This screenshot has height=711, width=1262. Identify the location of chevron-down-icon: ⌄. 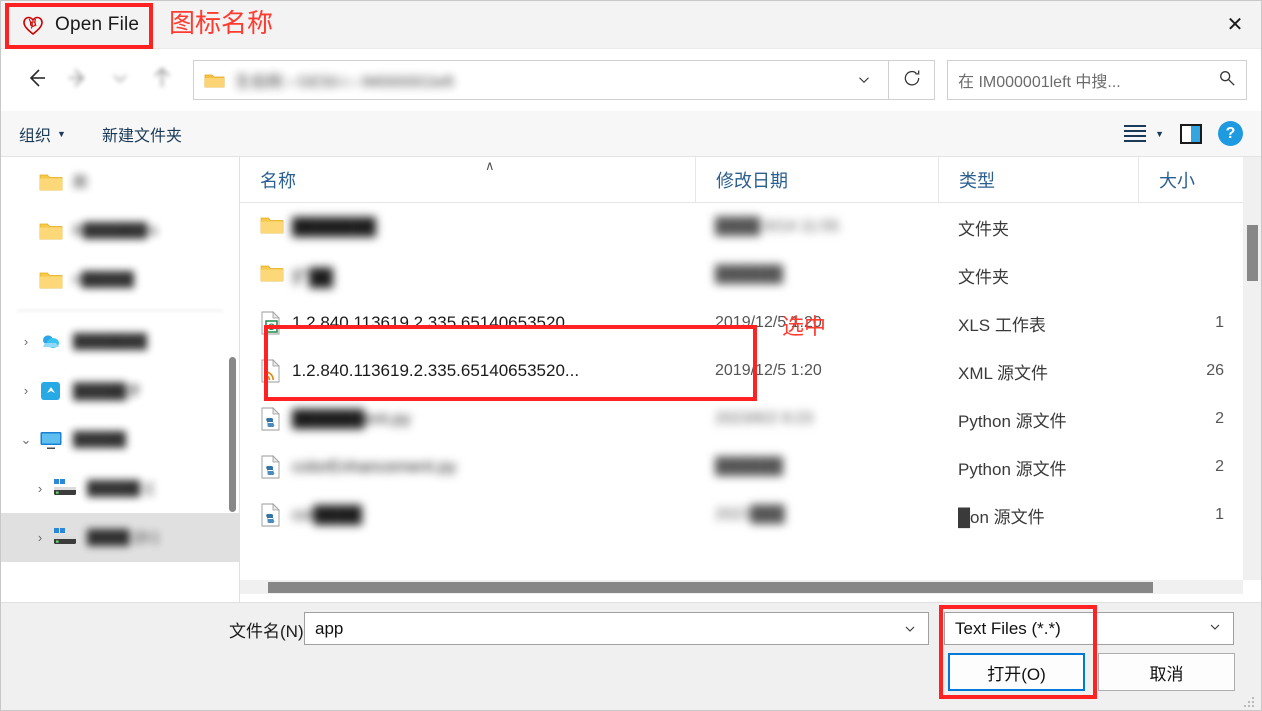
(26, 440).